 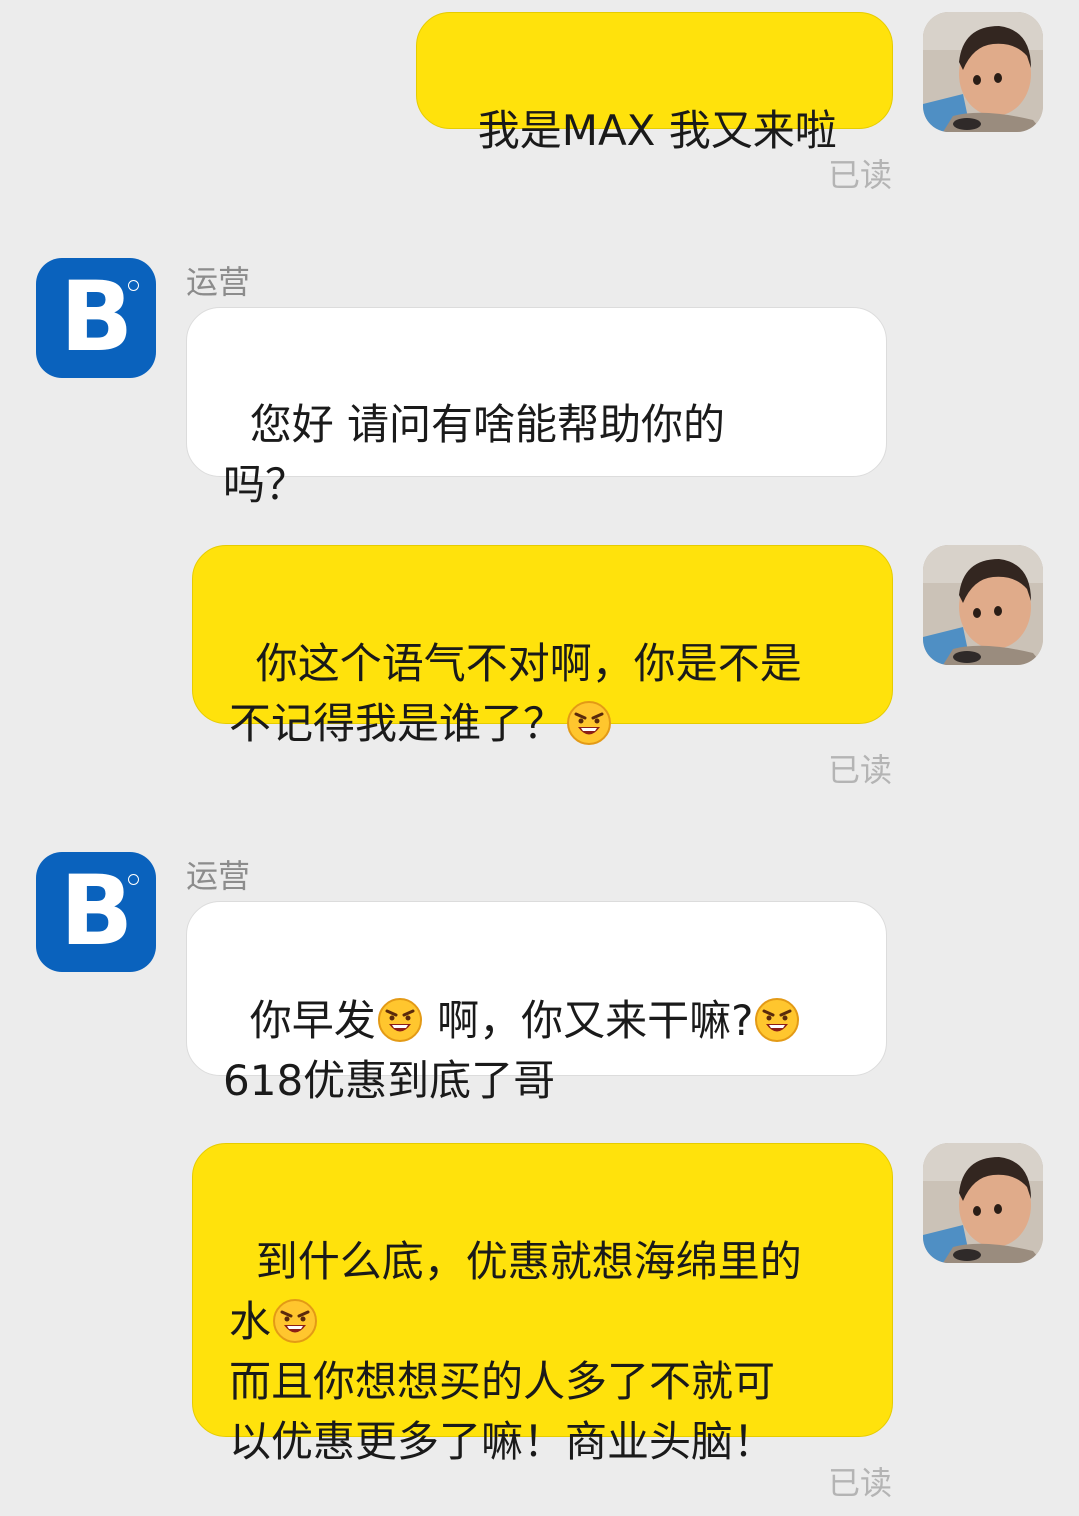 I want to click on message-bubble-1: 我是MAX 我又来啦, so click(x=654, y=83).